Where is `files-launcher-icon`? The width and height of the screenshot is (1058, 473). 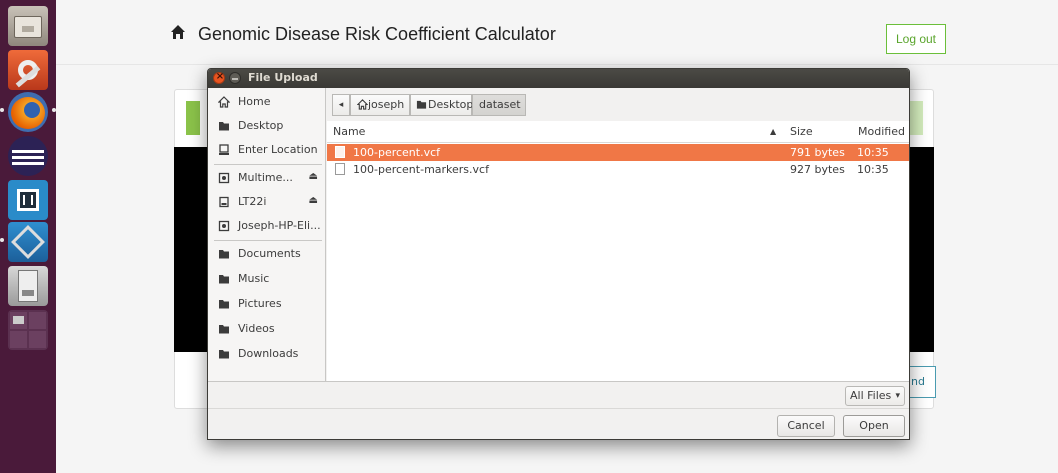
files-launcher-icon is located at coordinates (28, 26).